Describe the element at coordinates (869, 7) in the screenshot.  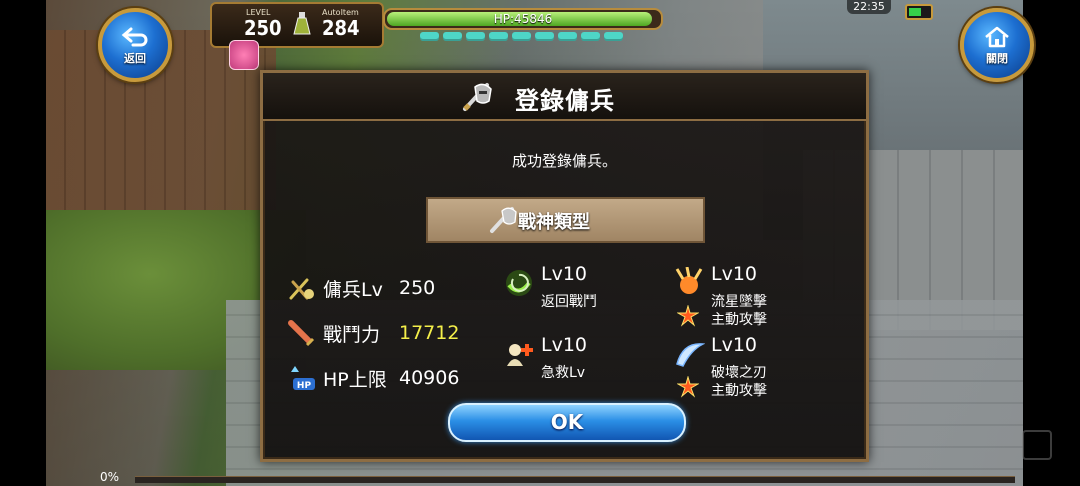
I see `clock: 22:35` at that location.